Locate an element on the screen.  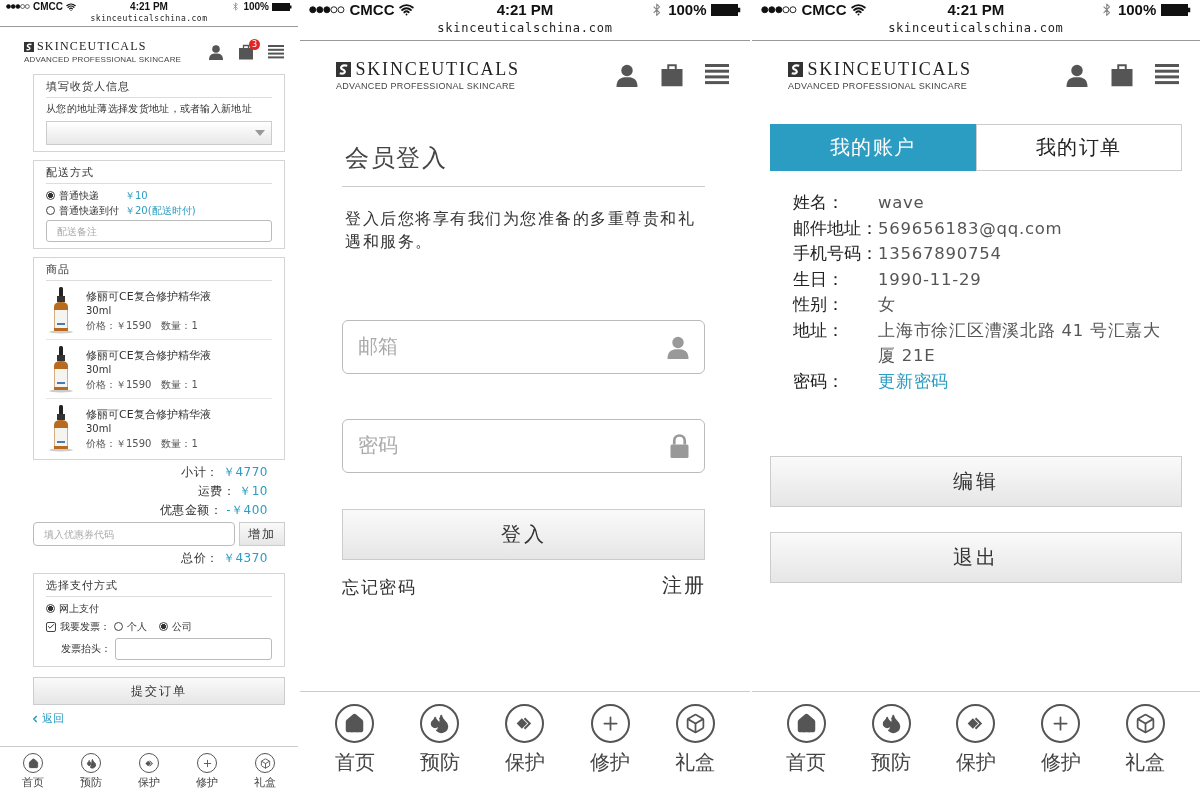
option-label: 普通快递到付 is located at coordinates (89, 210).